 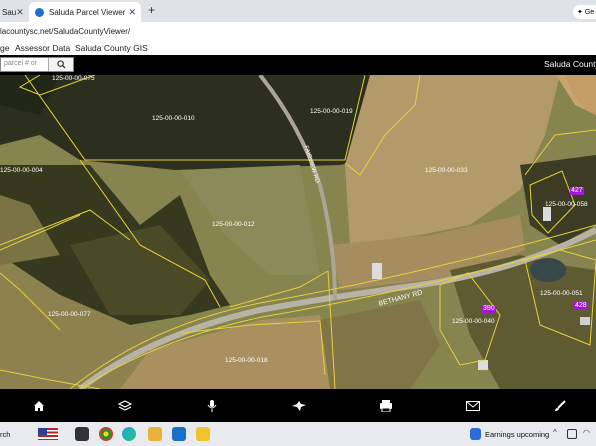 What do you see at coordinates (82, 434) in the screenshot?
I see `task-view-icon` at bounding box center [82, 434].